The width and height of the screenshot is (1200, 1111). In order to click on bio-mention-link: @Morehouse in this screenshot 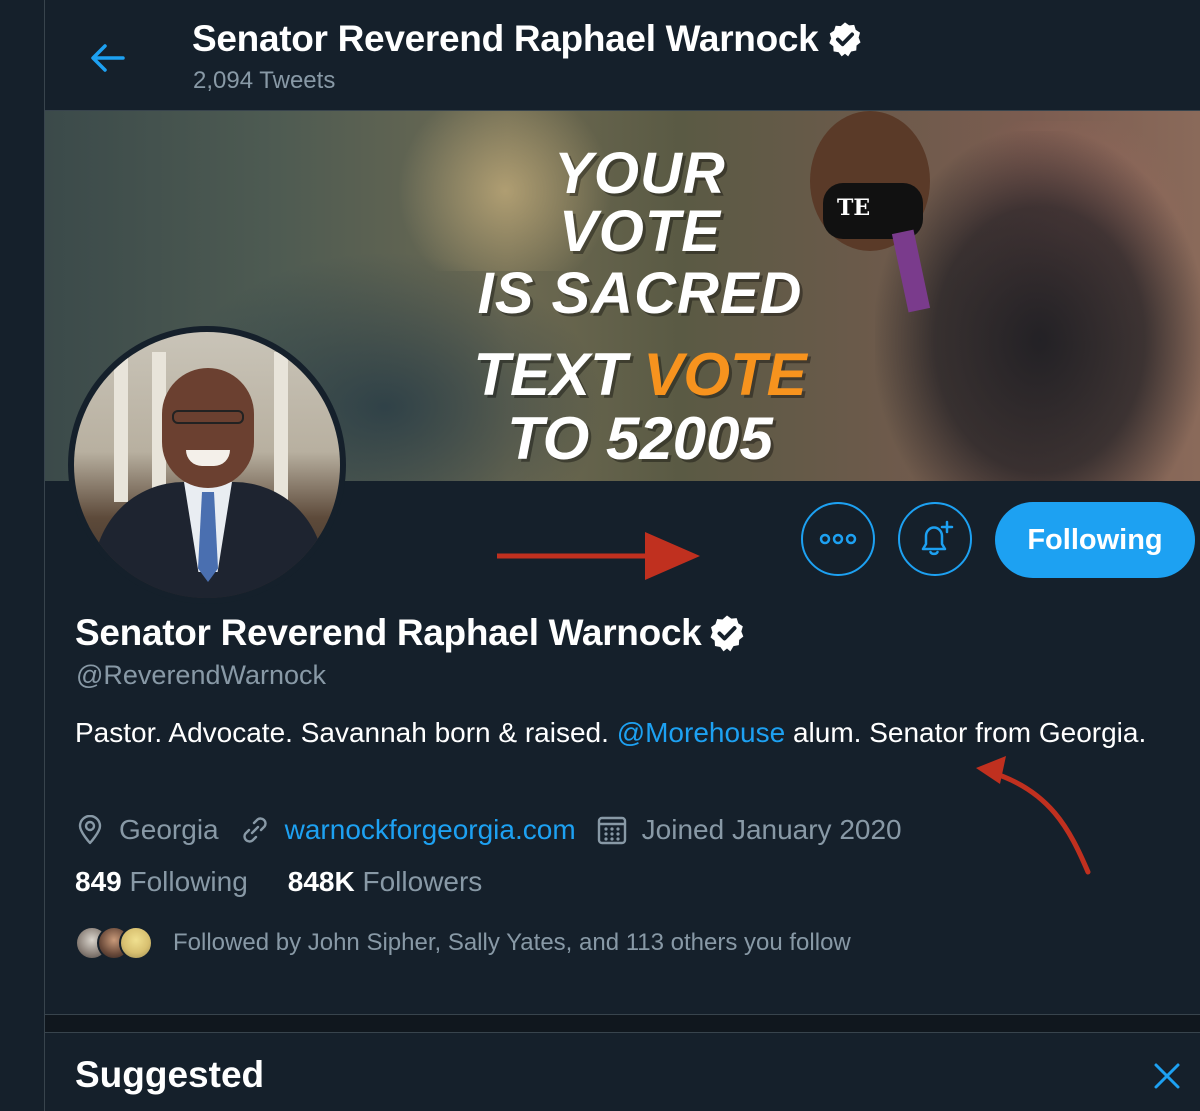, I will do `click(701, 732)`.